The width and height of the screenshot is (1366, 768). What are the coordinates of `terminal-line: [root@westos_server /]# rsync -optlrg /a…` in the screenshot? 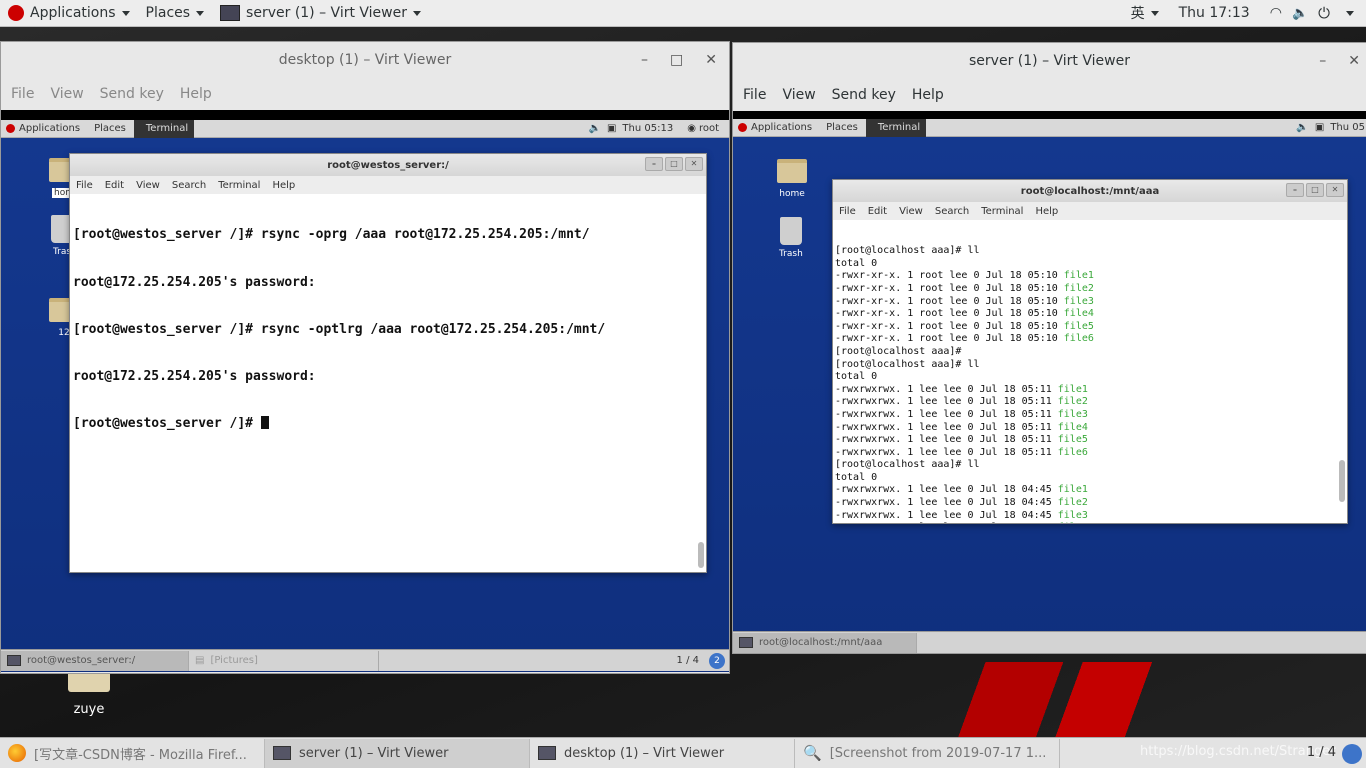 It's located at (339, 329).